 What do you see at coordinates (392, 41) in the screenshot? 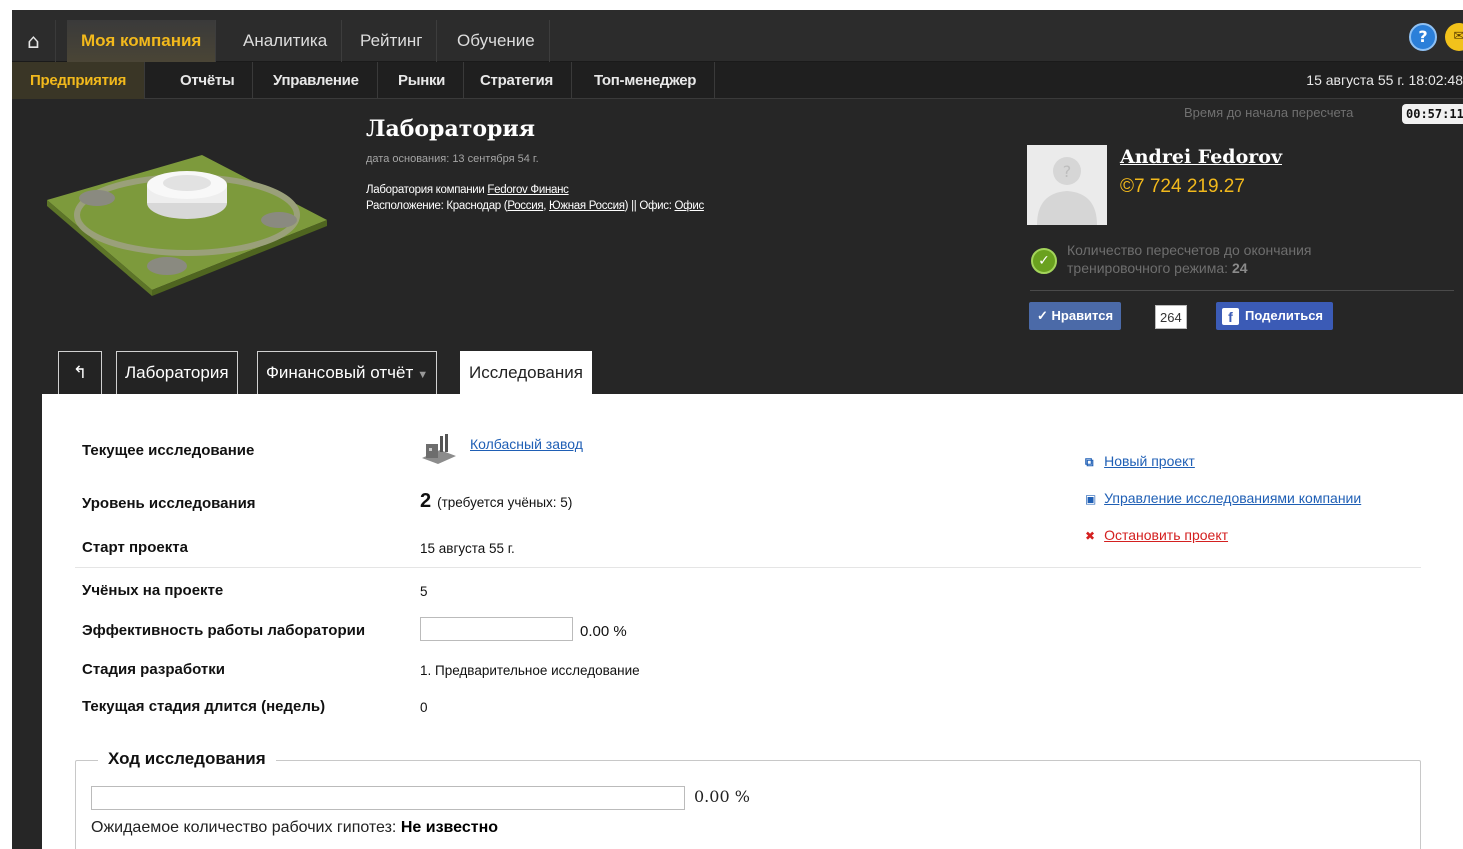
I see `tab-rating: Рейтинг` at bounding box center [392, 41].